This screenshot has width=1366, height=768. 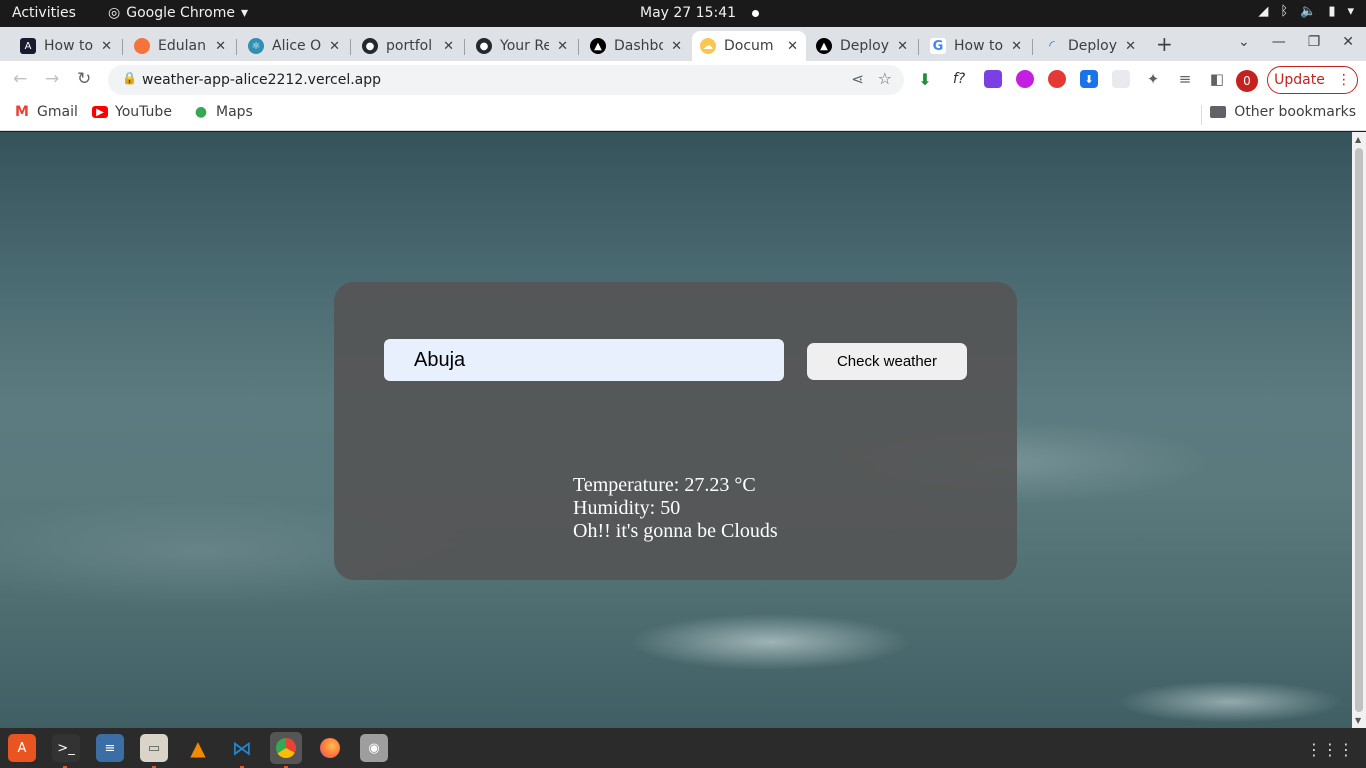 I want to click on scrollbar-thumb, so click(x=1359, y=430).